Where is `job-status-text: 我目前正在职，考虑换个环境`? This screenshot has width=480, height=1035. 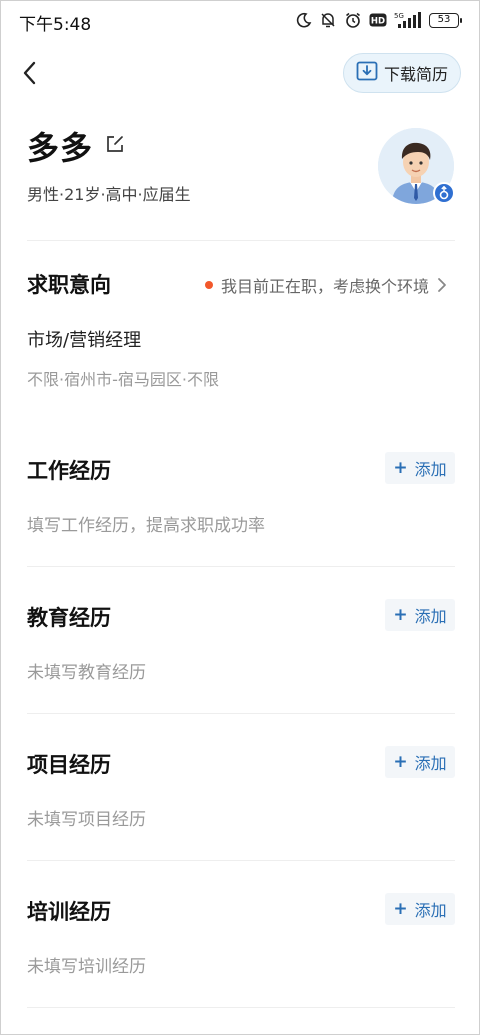
job-status-text: 我目前正在职，考虑换个环境 is located at coordinates (324, 286).